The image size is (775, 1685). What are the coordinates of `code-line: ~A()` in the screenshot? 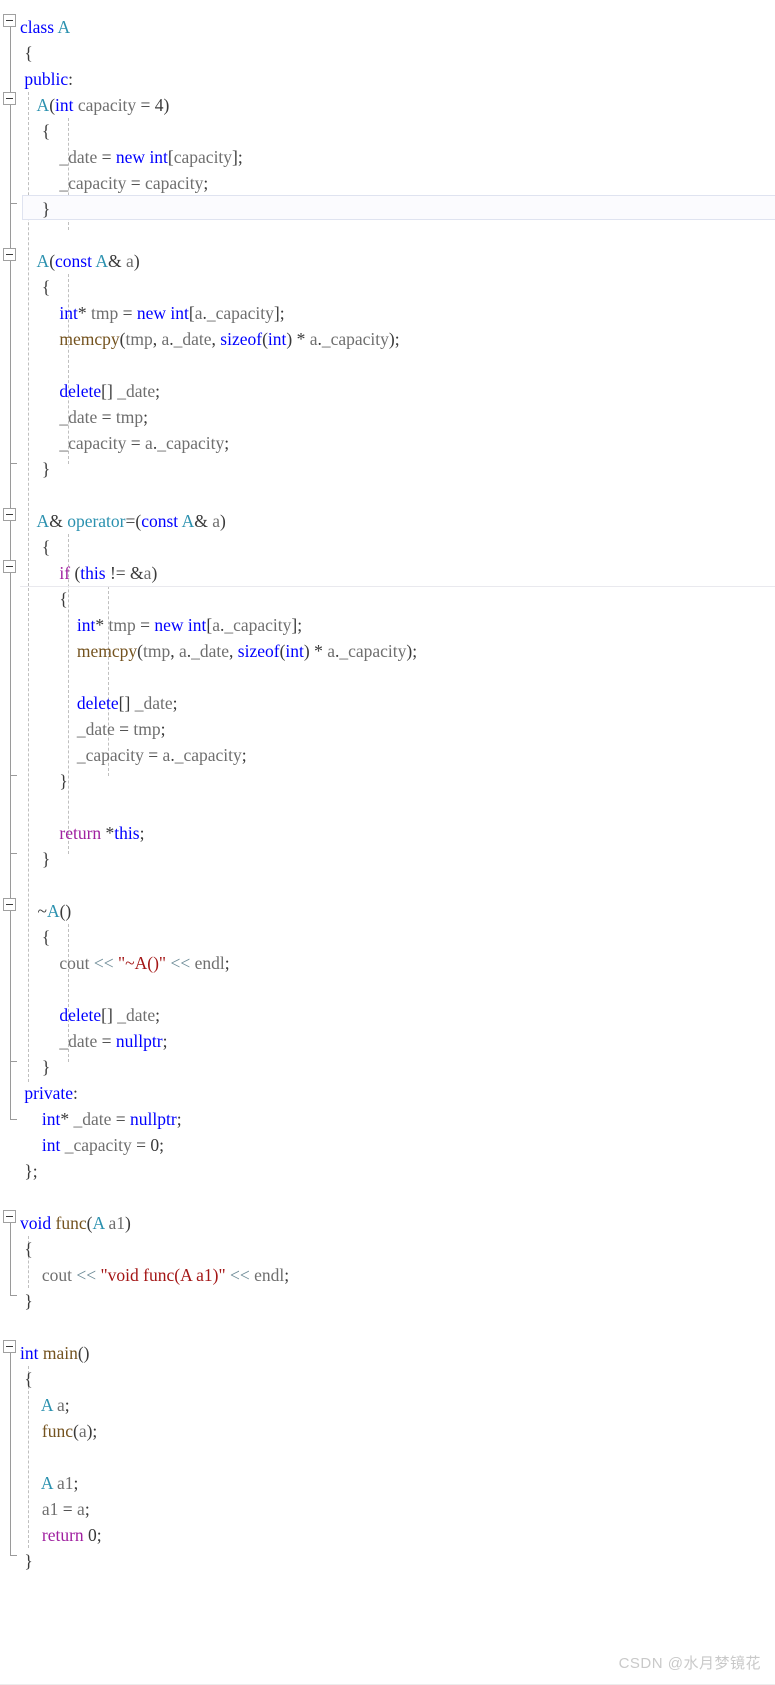 It's located at (387, 911).